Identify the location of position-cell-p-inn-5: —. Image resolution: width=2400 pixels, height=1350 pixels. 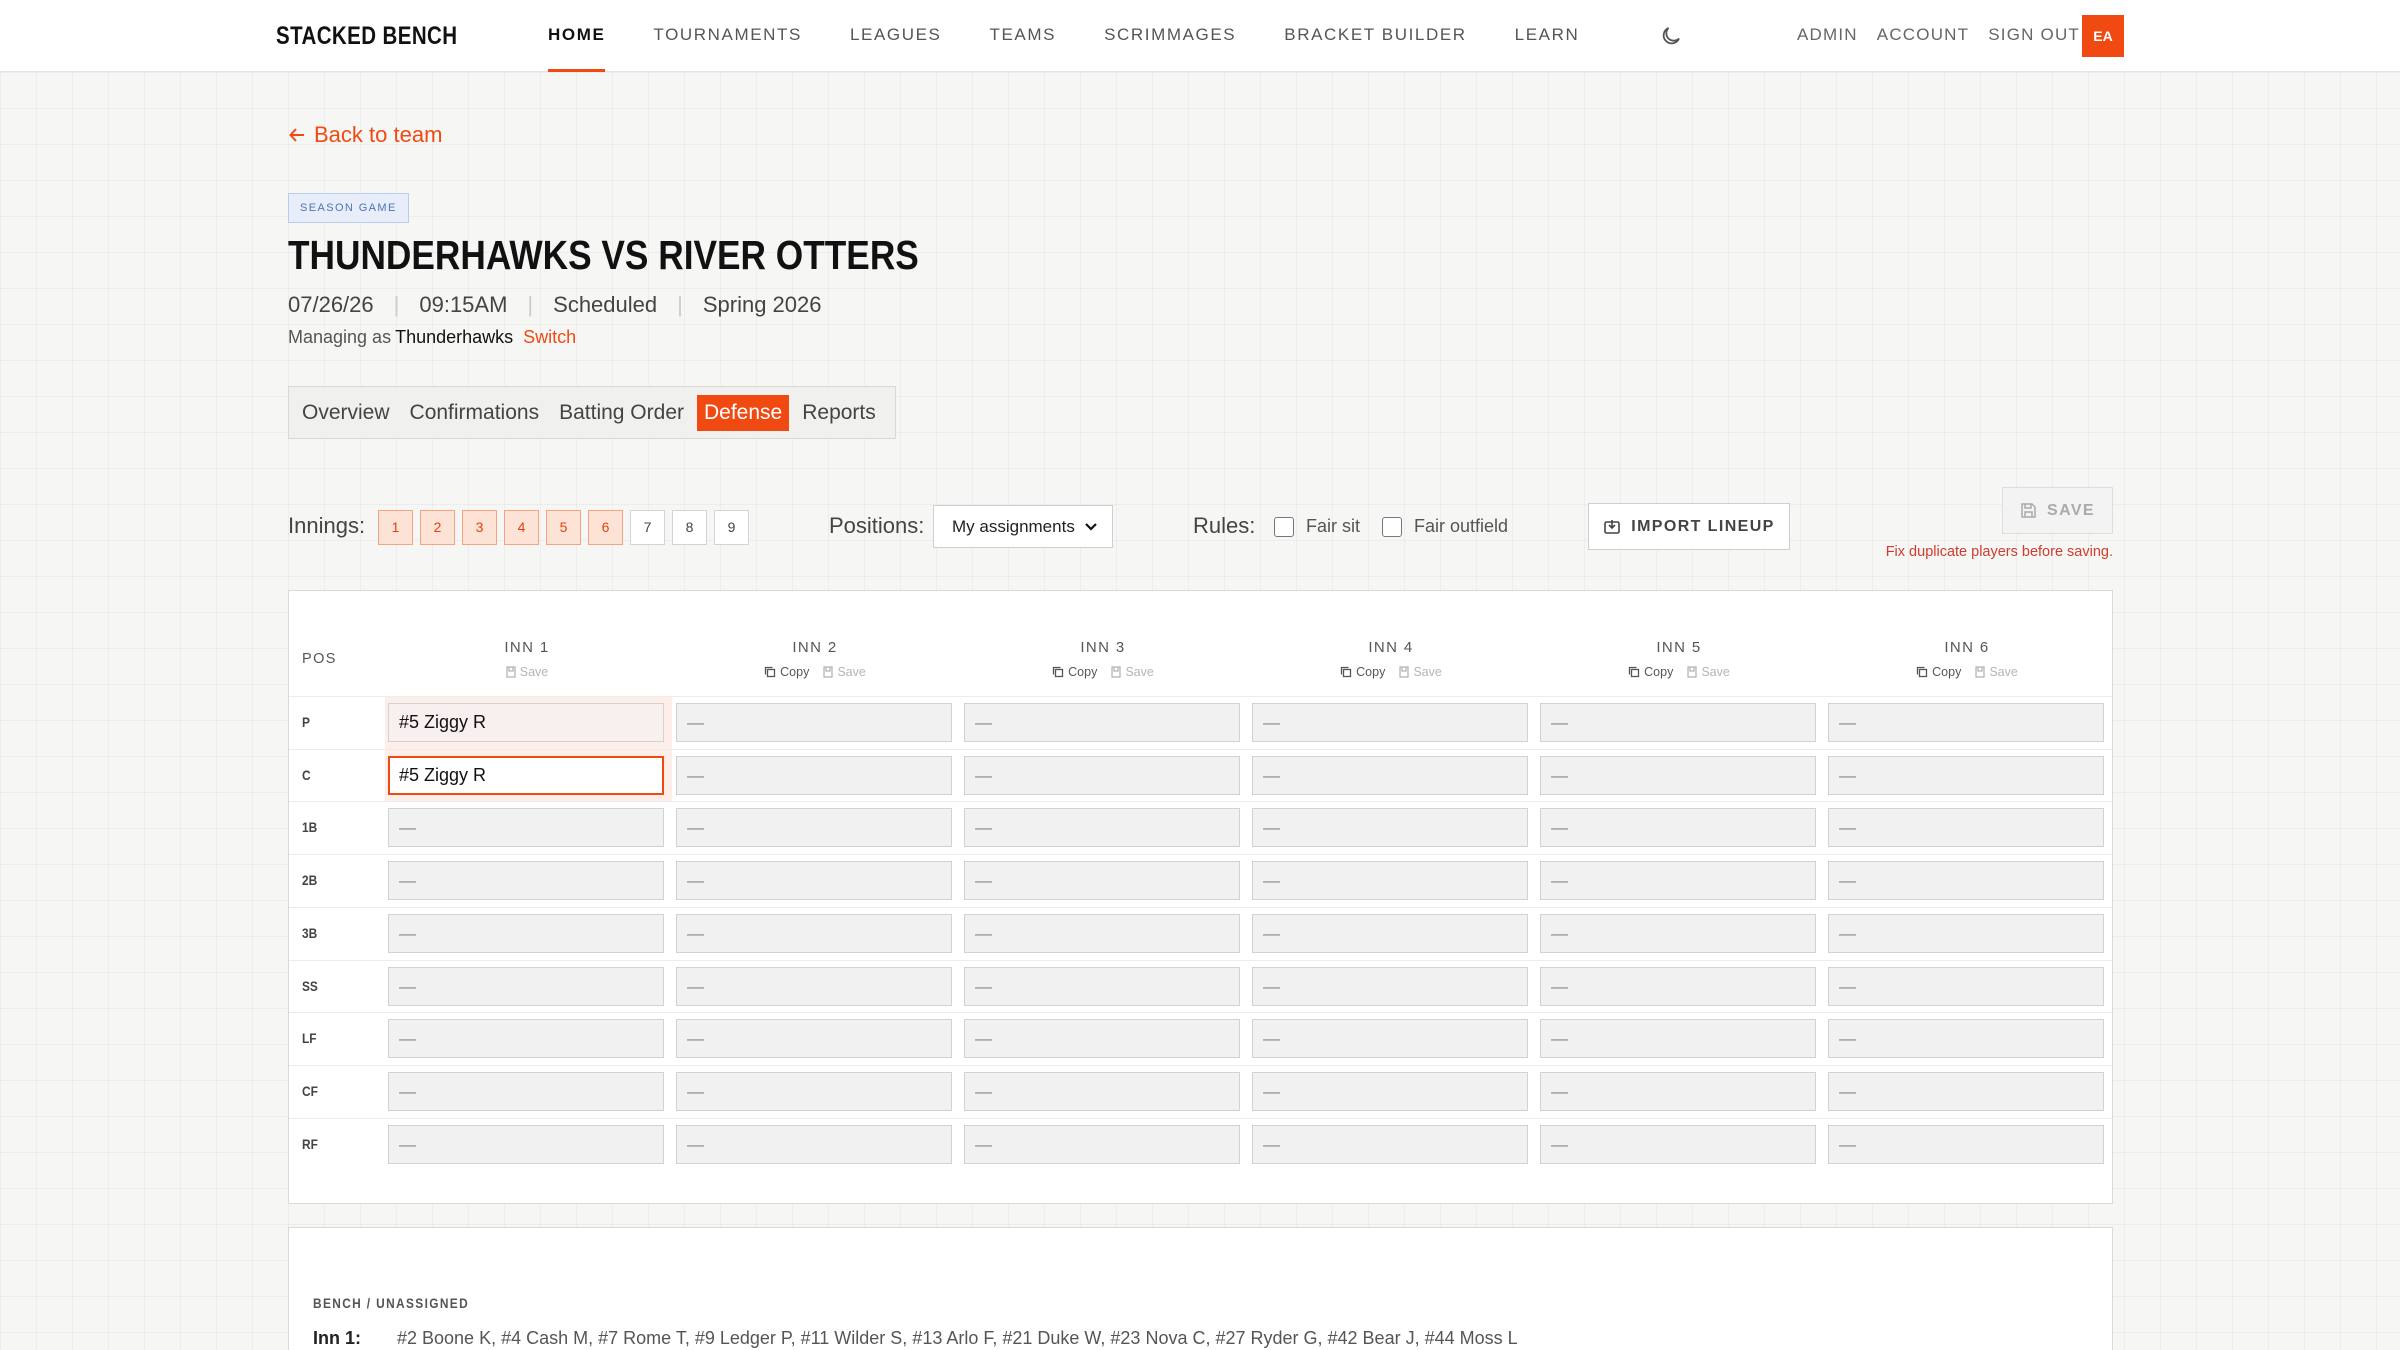
(1678, 722).